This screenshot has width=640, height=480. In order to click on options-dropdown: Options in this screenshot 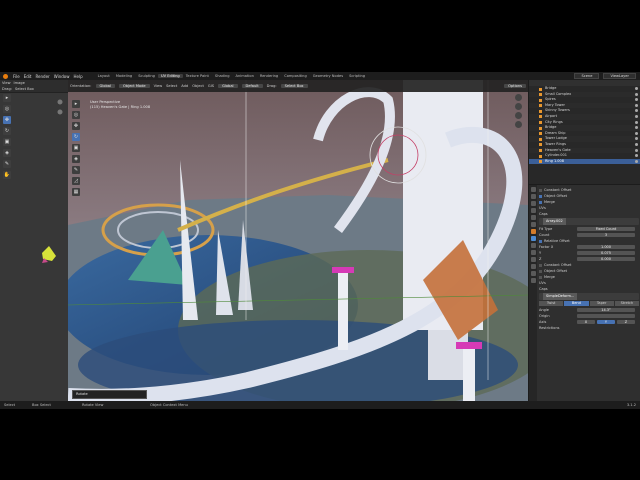, I will do `click(515, 86)`.